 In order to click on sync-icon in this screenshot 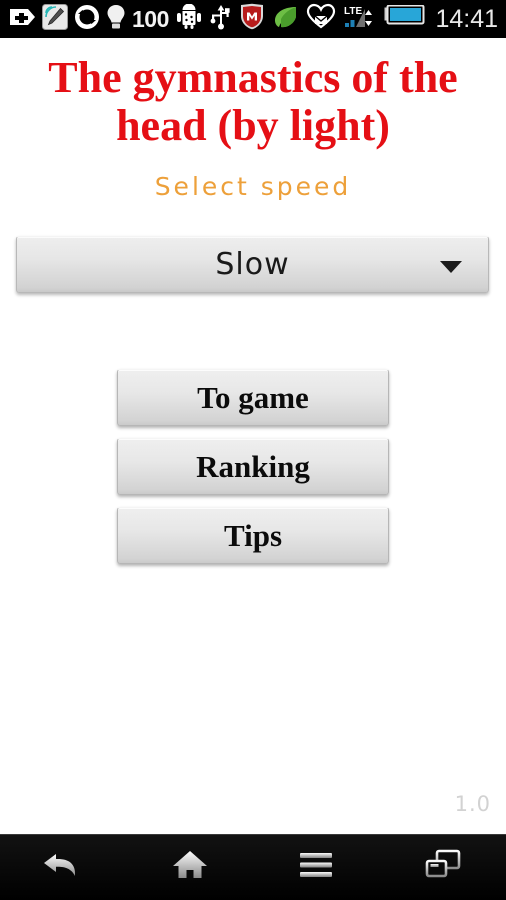, I will do `click(87, 19)`.